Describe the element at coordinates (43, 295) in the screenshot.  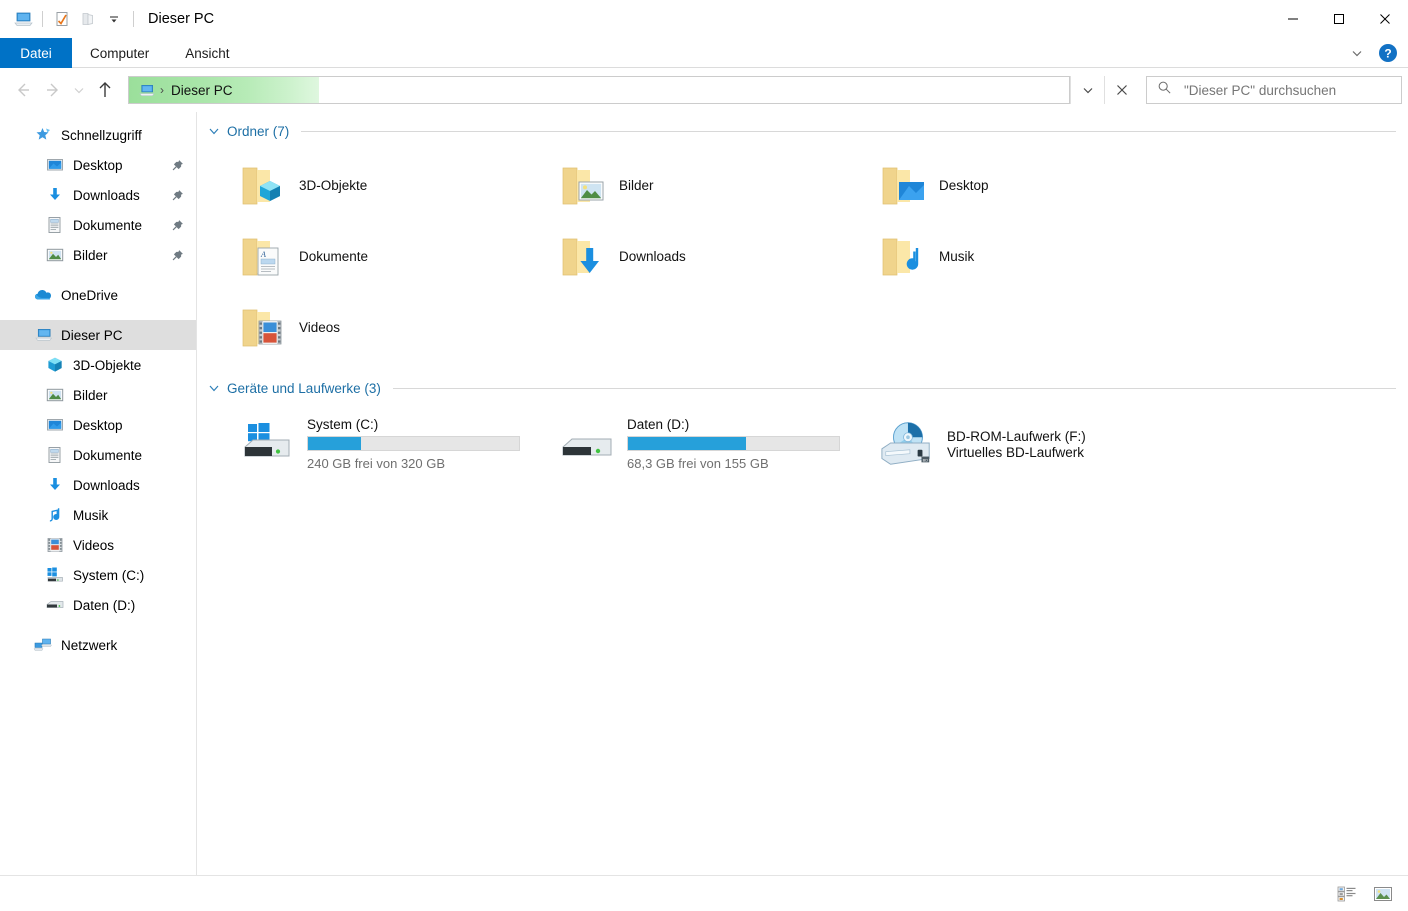
I see `onedrive-icon` at that location.